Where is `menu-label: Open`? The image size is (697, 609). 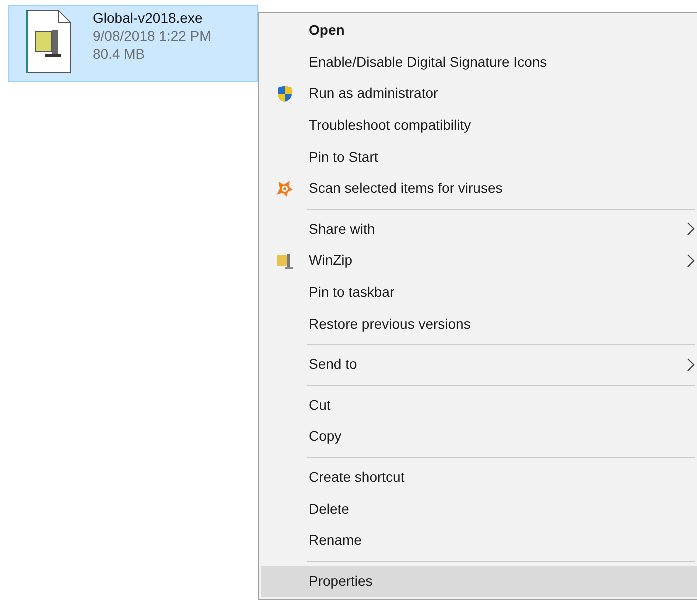 menu-label: Open is located at coordinates (327, 30).